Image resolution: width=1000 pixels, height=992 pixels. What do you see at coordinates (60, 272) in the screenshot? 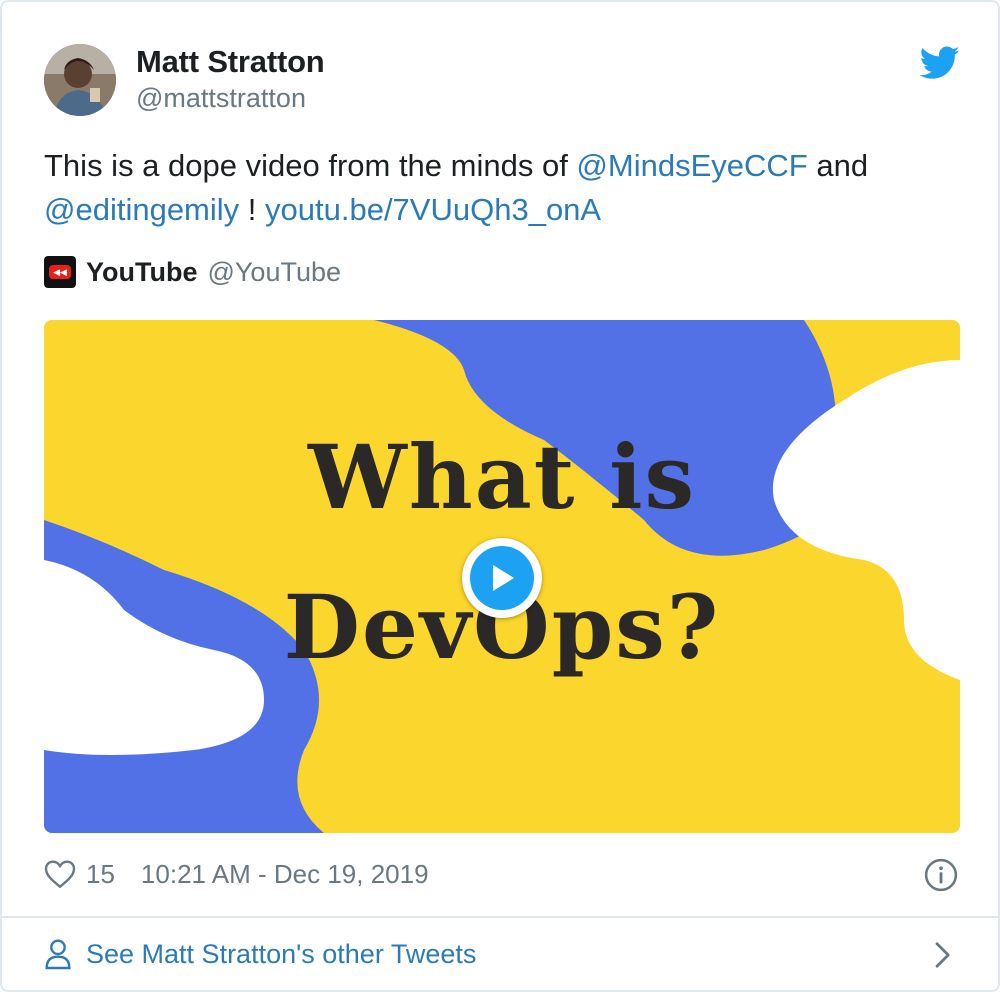
I see `youtube-logo-icon: ◀◀` at bounding box center [60, 272].